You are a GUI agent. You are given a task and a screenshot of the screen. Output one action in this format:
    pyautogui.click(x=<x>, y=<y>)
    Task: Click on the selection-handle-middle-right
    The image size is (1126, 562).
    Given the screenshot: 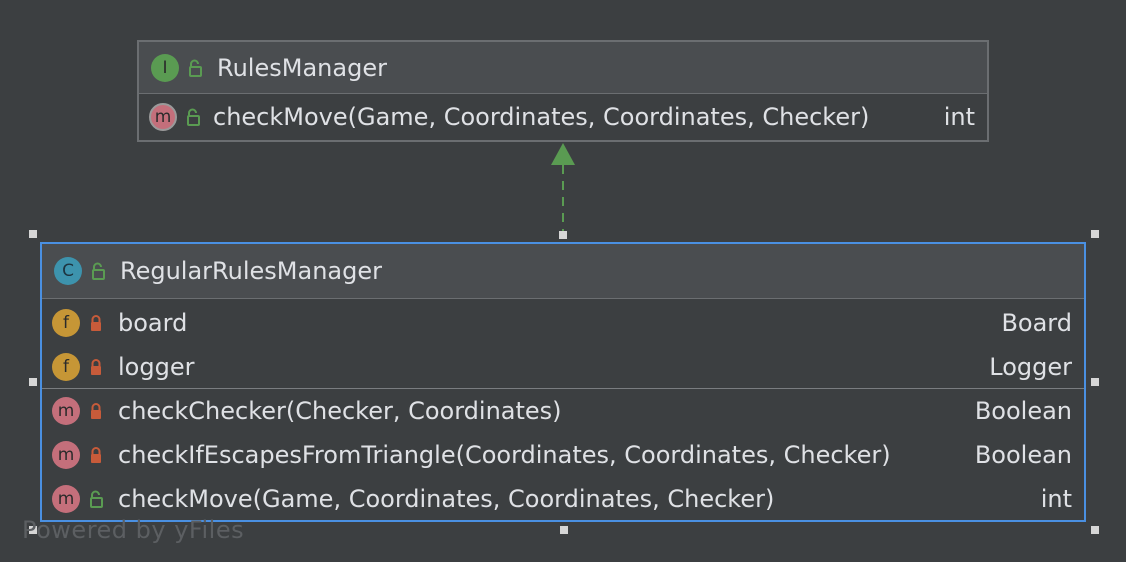 What is the action you would take?
    pyautogui.click(x=1095, y=382)
    